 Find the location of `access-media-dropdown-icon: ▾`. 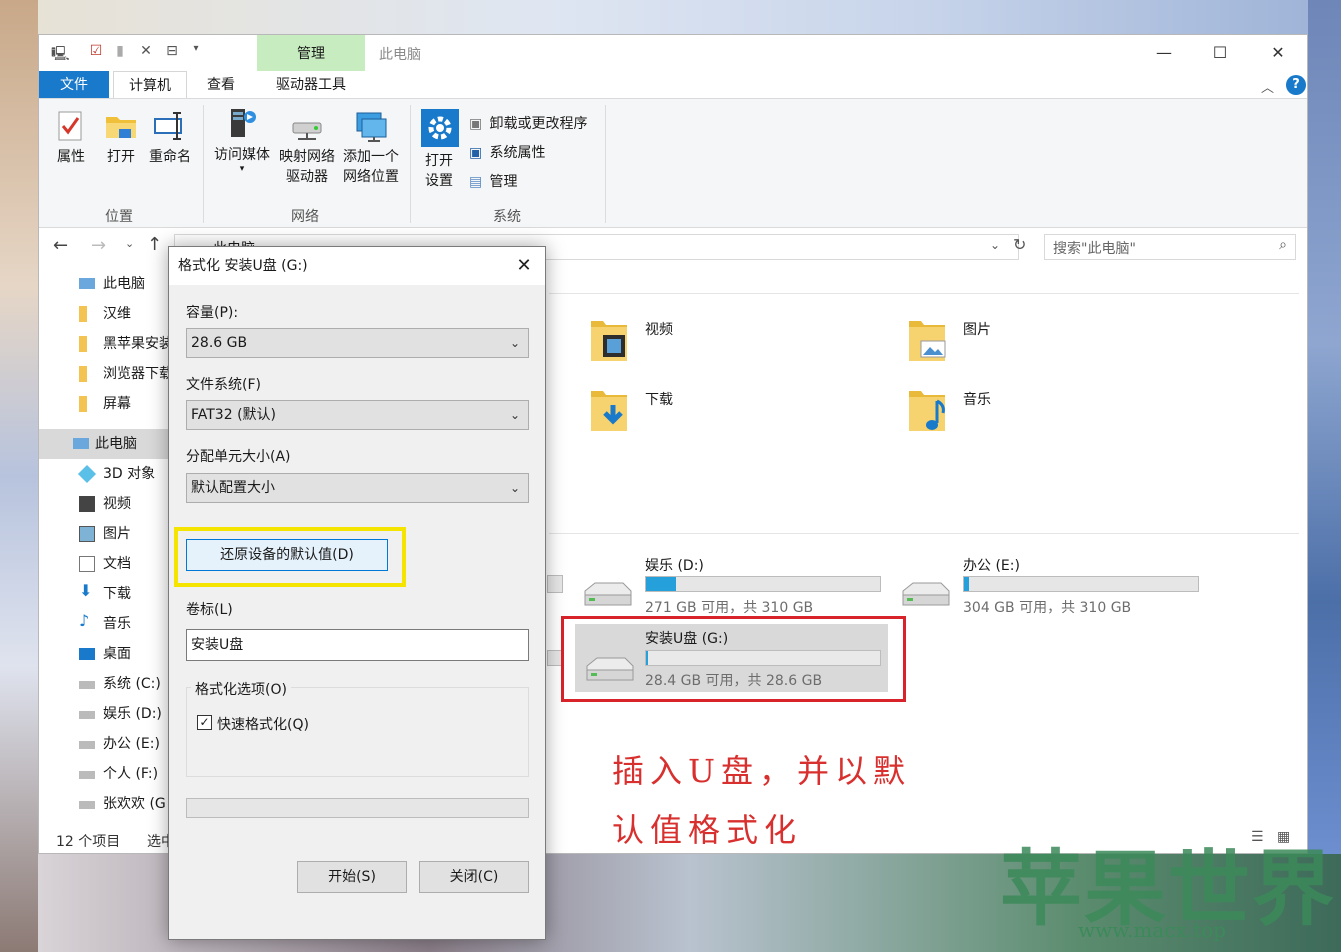

access-media-dropdown-icon: ▾ is located at coordinates (242, 169).